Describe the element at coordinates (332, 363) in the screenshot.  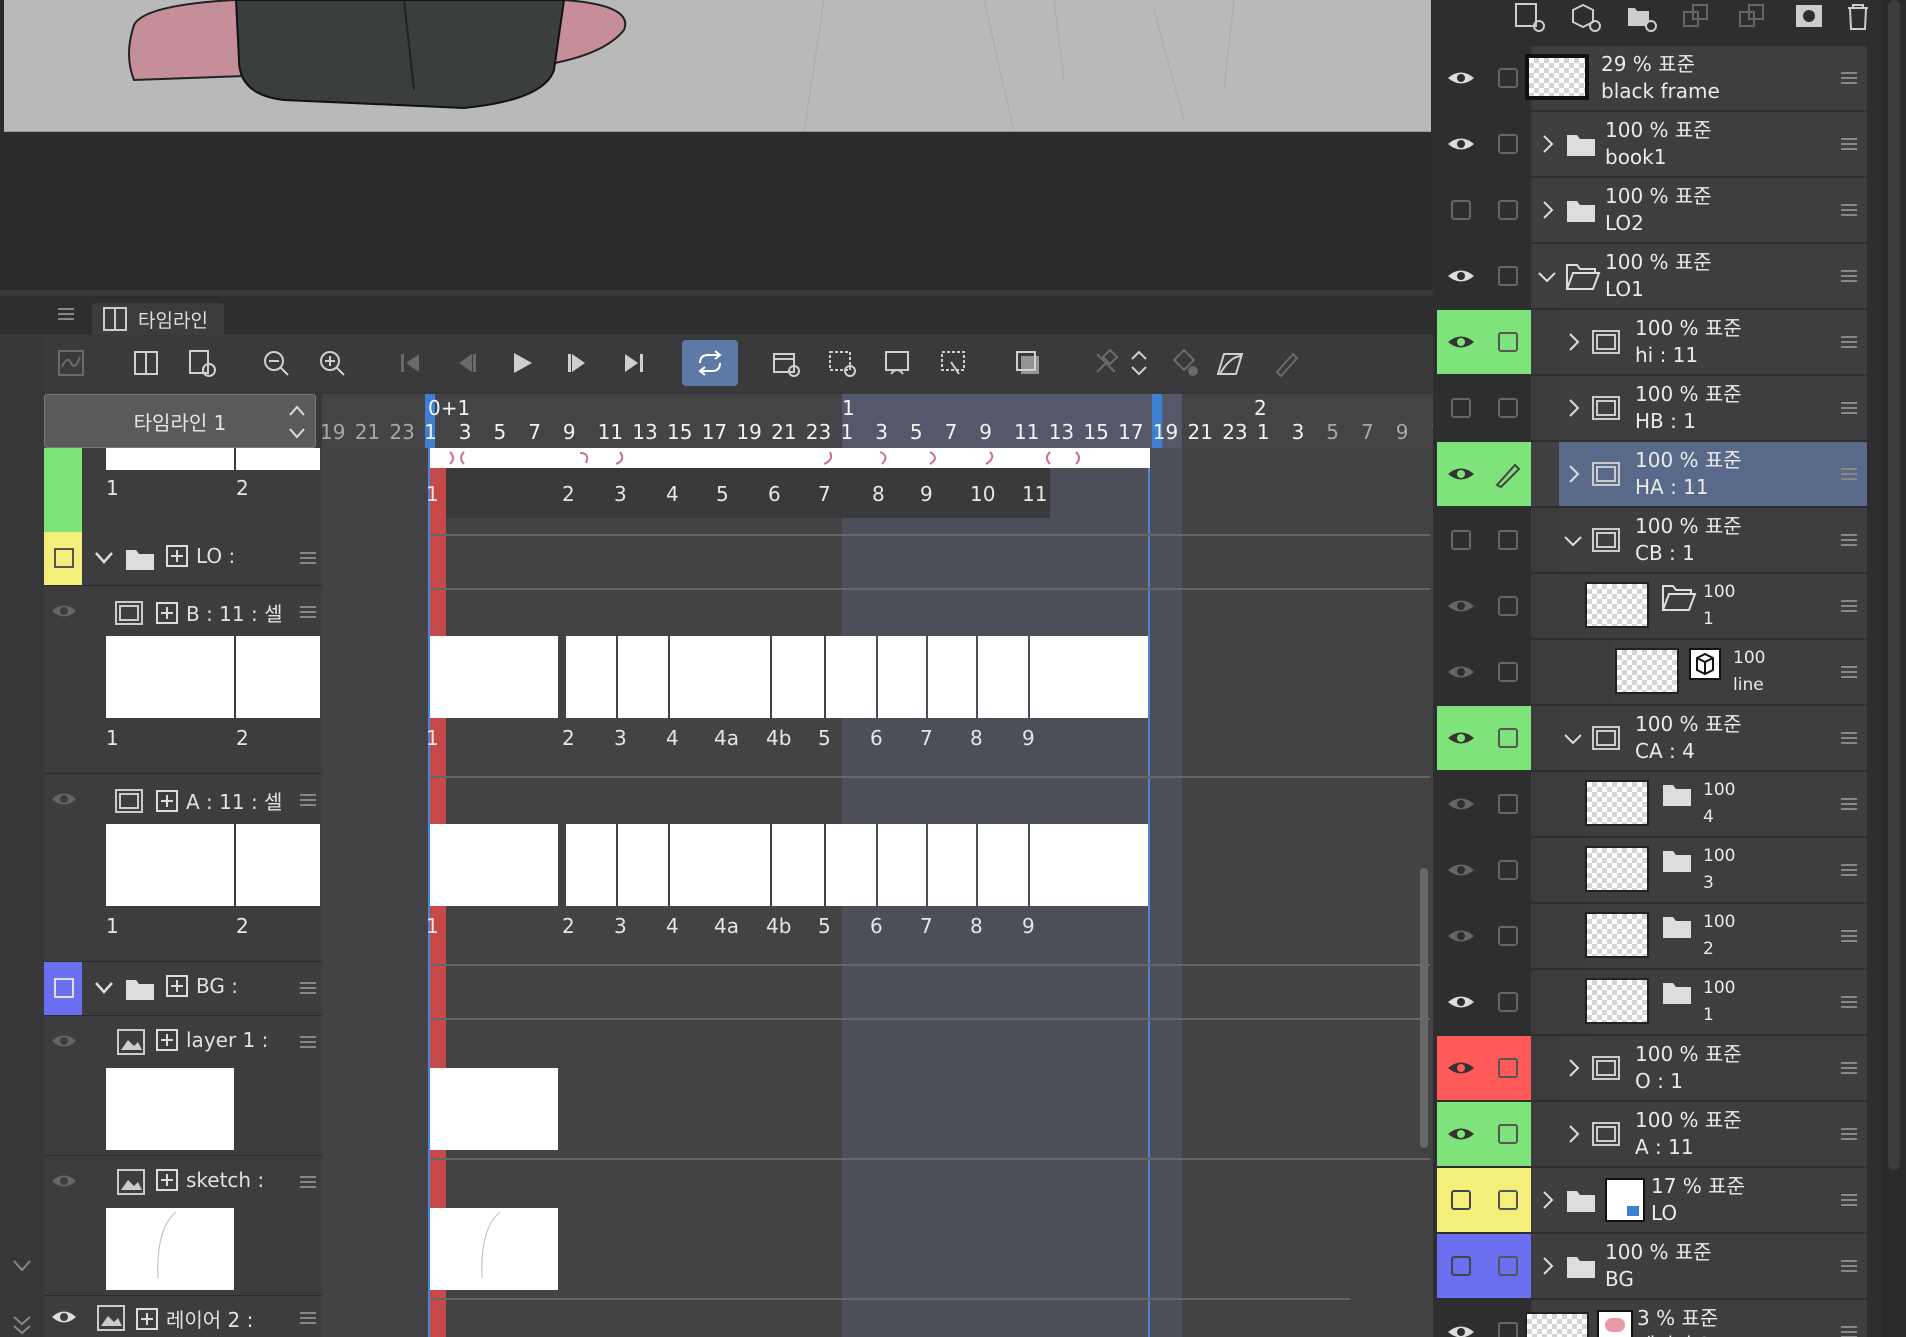
I see `zoom-in-icon` at that location.